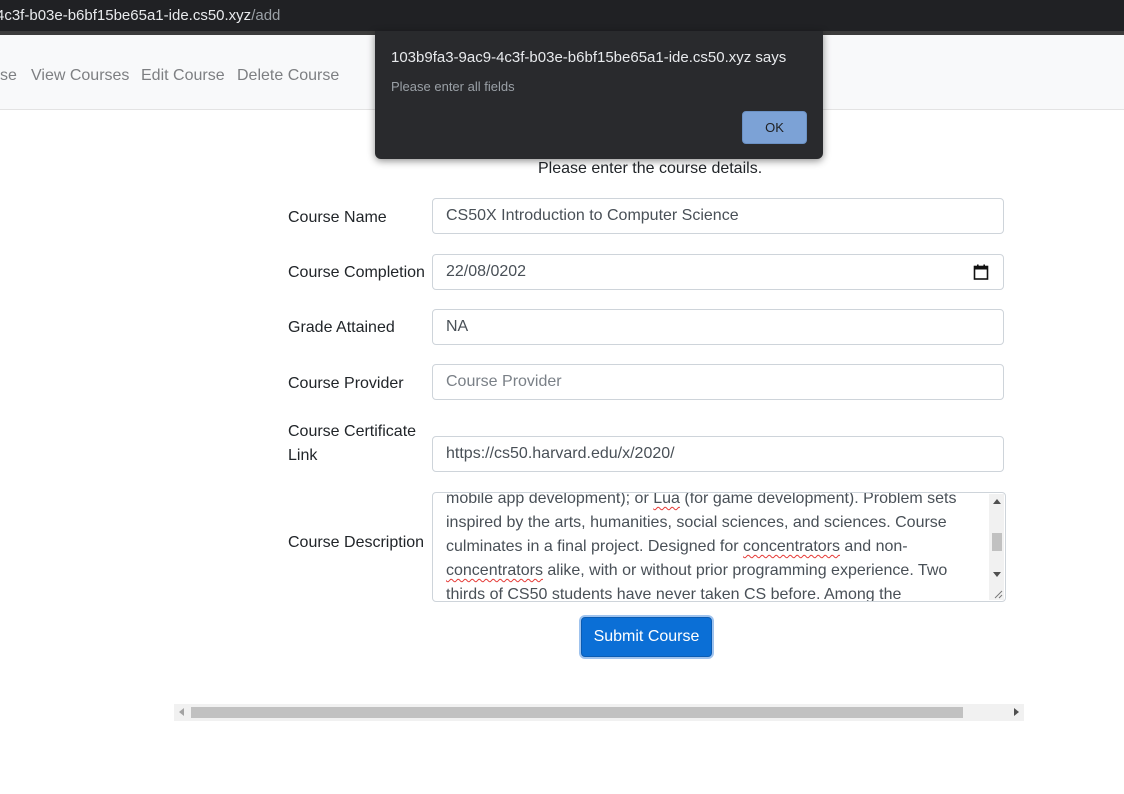 Image resolution: width=1124 pixels, height=794 pixels. I want to click on certificate-label-line1: Course Certificate, so click(352, 431).